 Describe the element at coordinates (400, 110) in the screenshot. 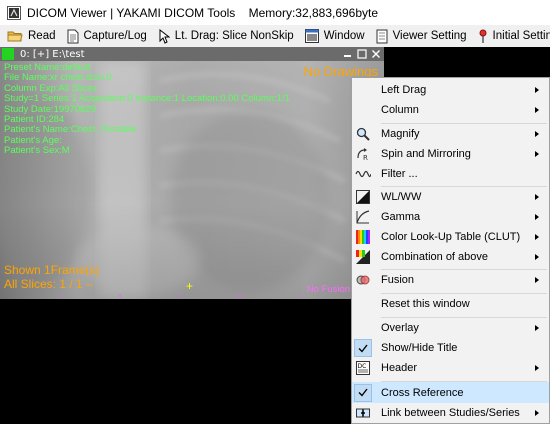

I see `menu-item-label: Column` at that location.